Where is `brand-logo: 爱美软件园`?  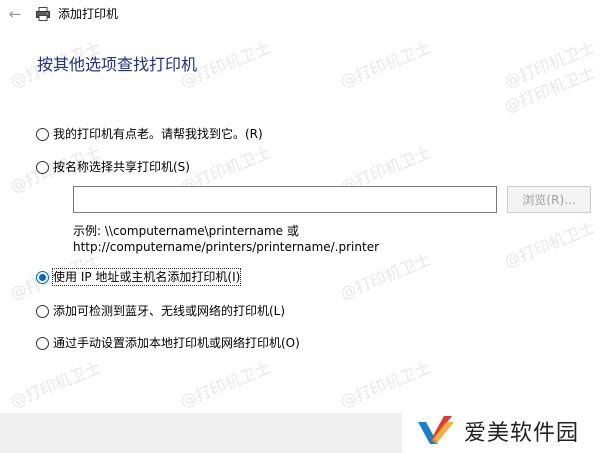
brand-logo: 爱美软件园 is located at coordinates (501, 430).